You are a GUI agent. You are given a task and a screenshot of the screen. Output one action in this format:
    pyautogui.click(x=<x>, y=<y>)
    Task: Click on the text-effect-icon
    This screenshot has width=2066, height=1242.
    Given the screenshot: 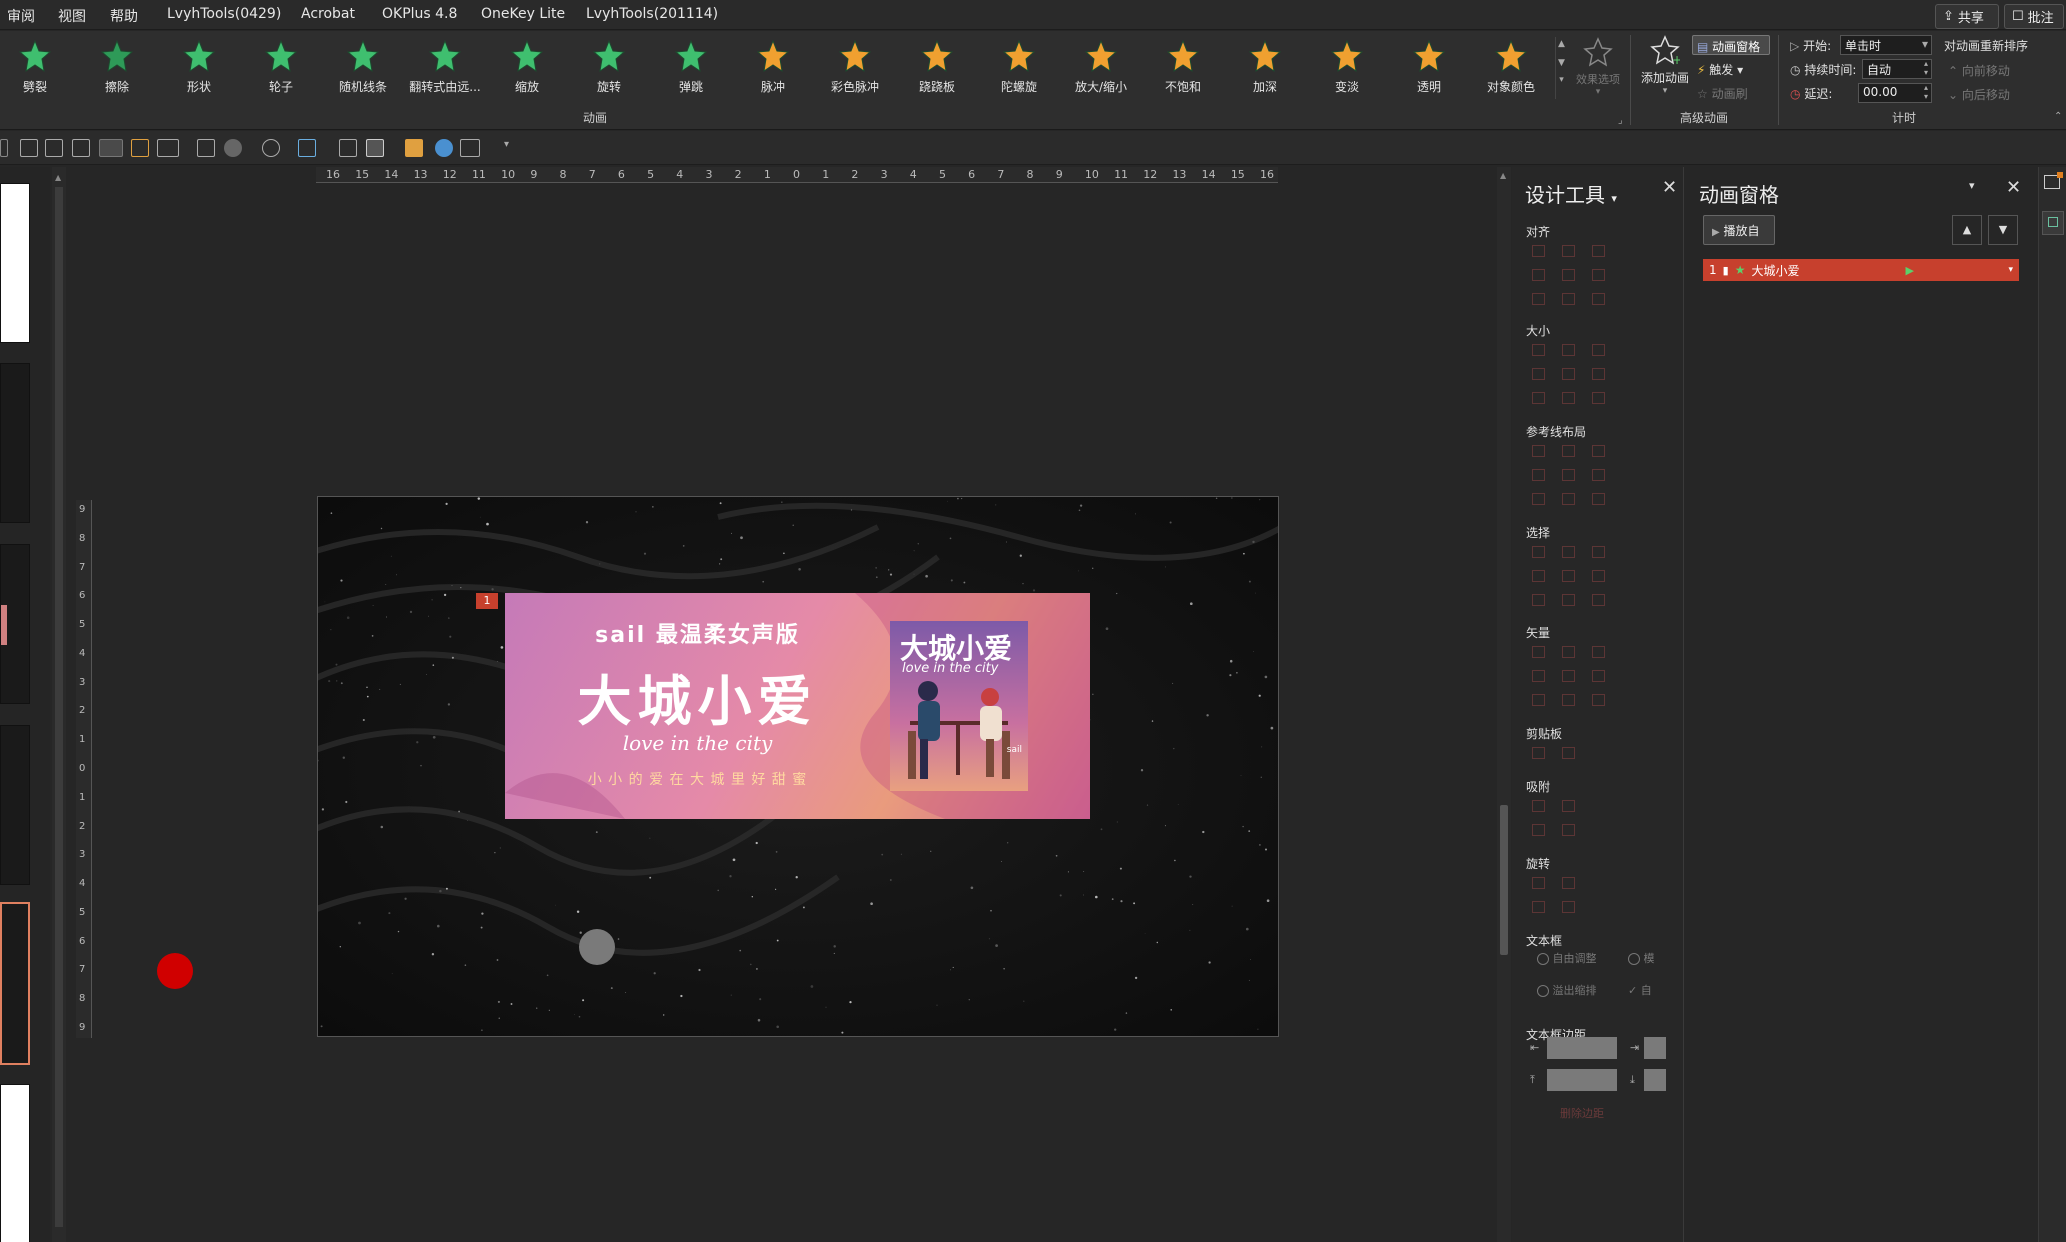 What is the action you would take?
    pyautogui.click(x=470, y=148)
    